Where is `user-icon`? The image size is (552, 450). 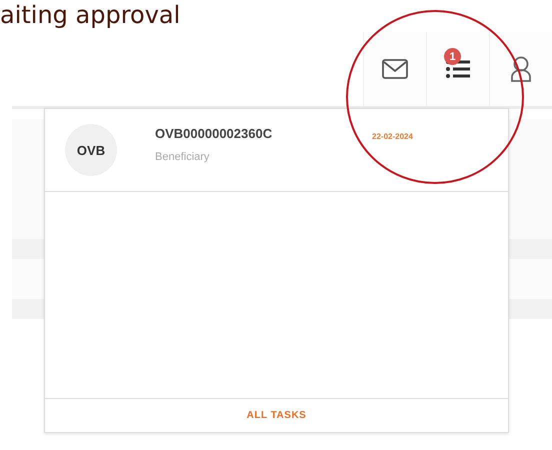 user-icon is located at coordinates (521, 69).